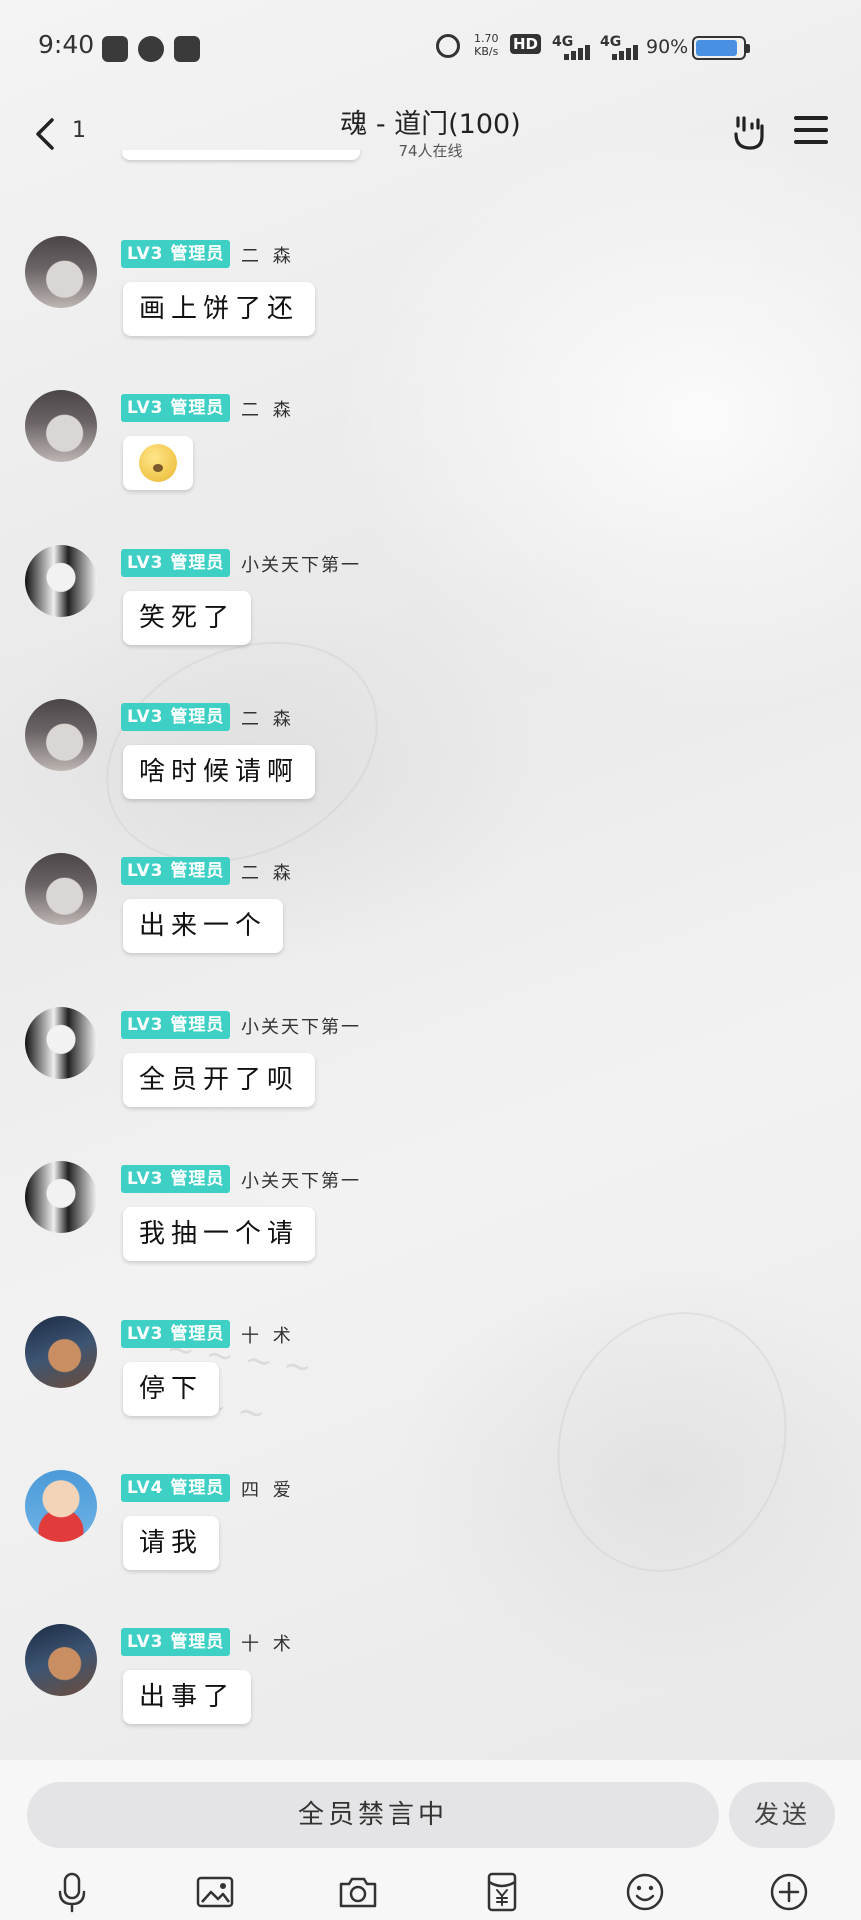 This screenshot has width=861, height=1920. I want to click on message-bubble: 我抽一个请, so click(219, 1234).